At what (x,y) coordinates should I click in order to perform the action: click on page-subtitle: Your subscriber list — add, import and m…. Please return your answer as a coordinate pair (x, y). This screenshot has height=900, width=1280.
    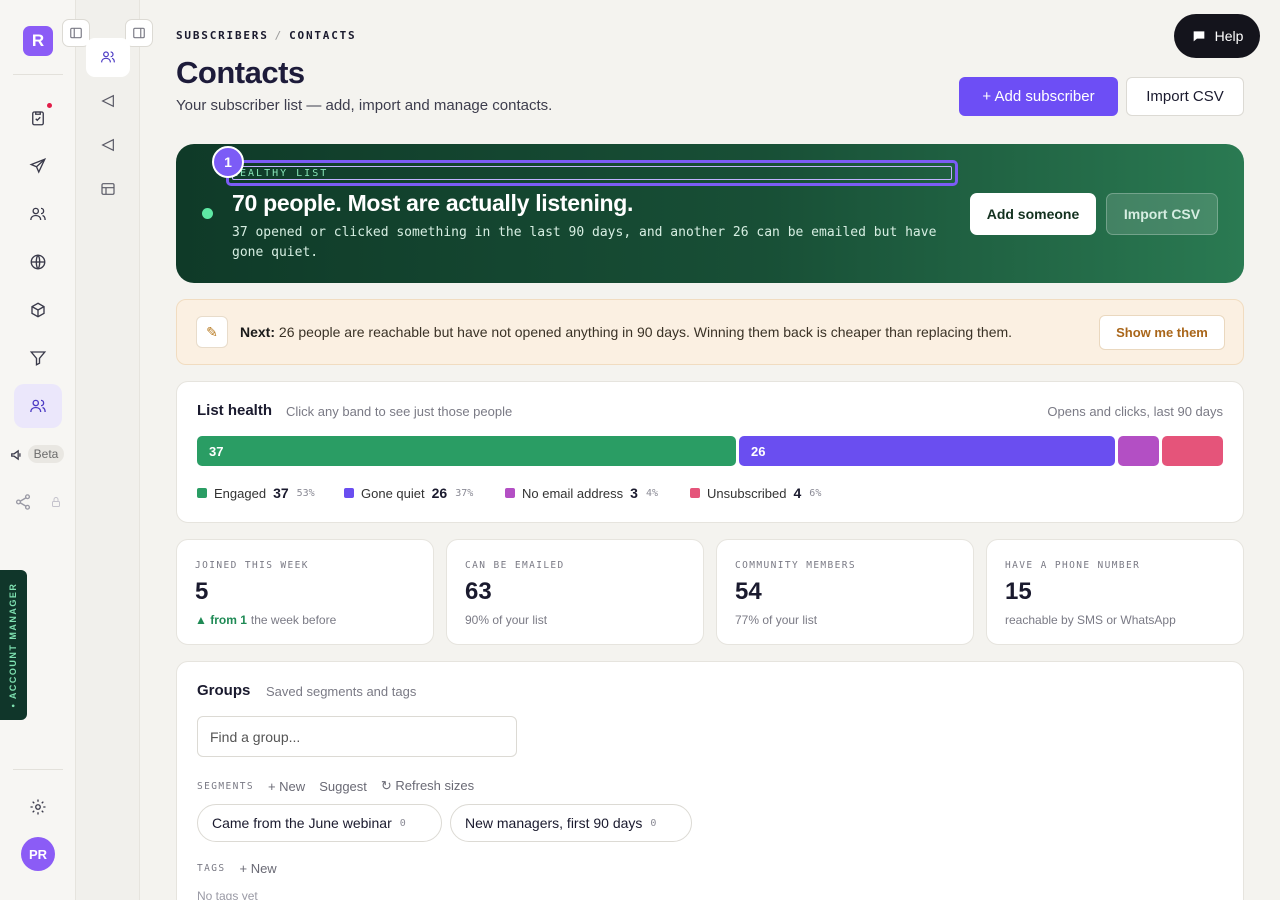
    Looking at the image, I should click on (364, 105).